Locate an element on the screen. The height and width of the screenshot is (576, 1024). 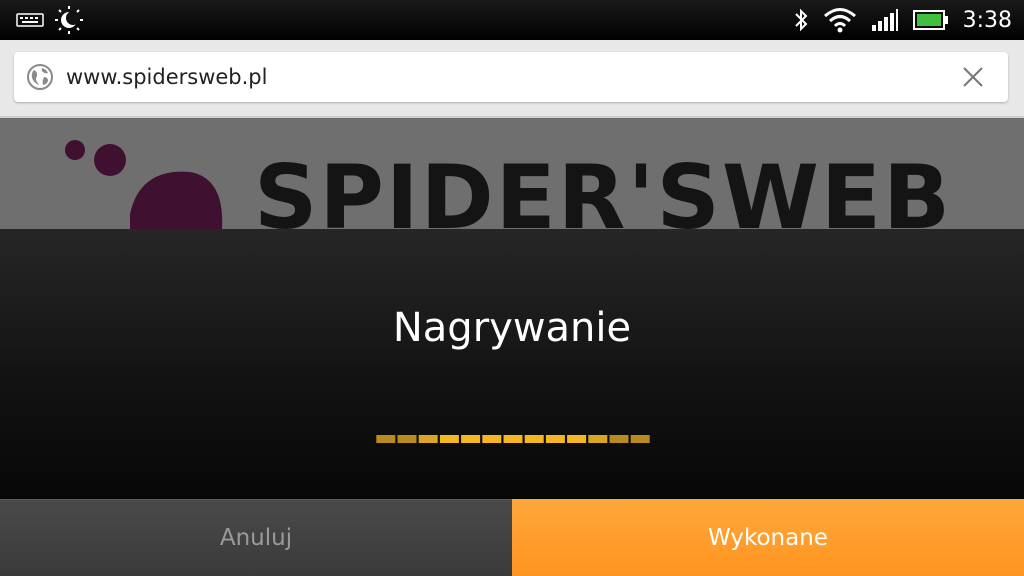
site-logo-text: SPIDER'SWEB is located at coordinates (603, 188).